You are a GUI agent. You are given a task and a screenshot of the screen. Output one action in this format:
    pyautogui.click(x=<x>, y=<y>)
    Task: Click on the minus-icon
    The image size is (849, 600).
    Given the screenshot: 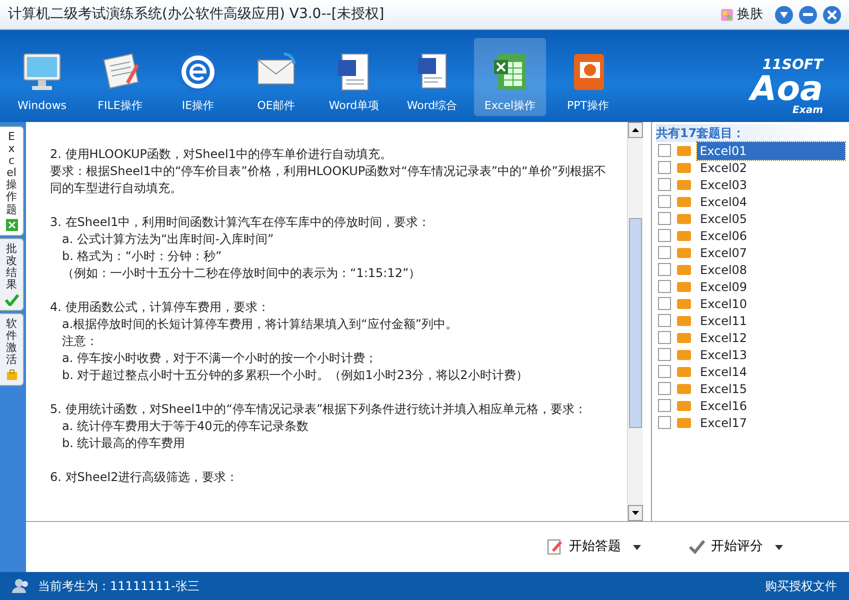 What is the action you would take?
    pyautogui.click(x=808, y=14)
    